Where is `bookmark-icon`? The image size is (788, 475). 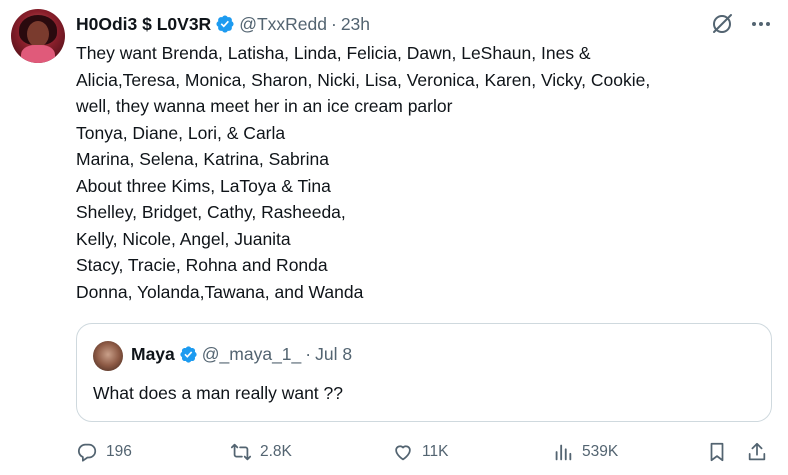 bookmark-icon is located at coordinates (717, 452).